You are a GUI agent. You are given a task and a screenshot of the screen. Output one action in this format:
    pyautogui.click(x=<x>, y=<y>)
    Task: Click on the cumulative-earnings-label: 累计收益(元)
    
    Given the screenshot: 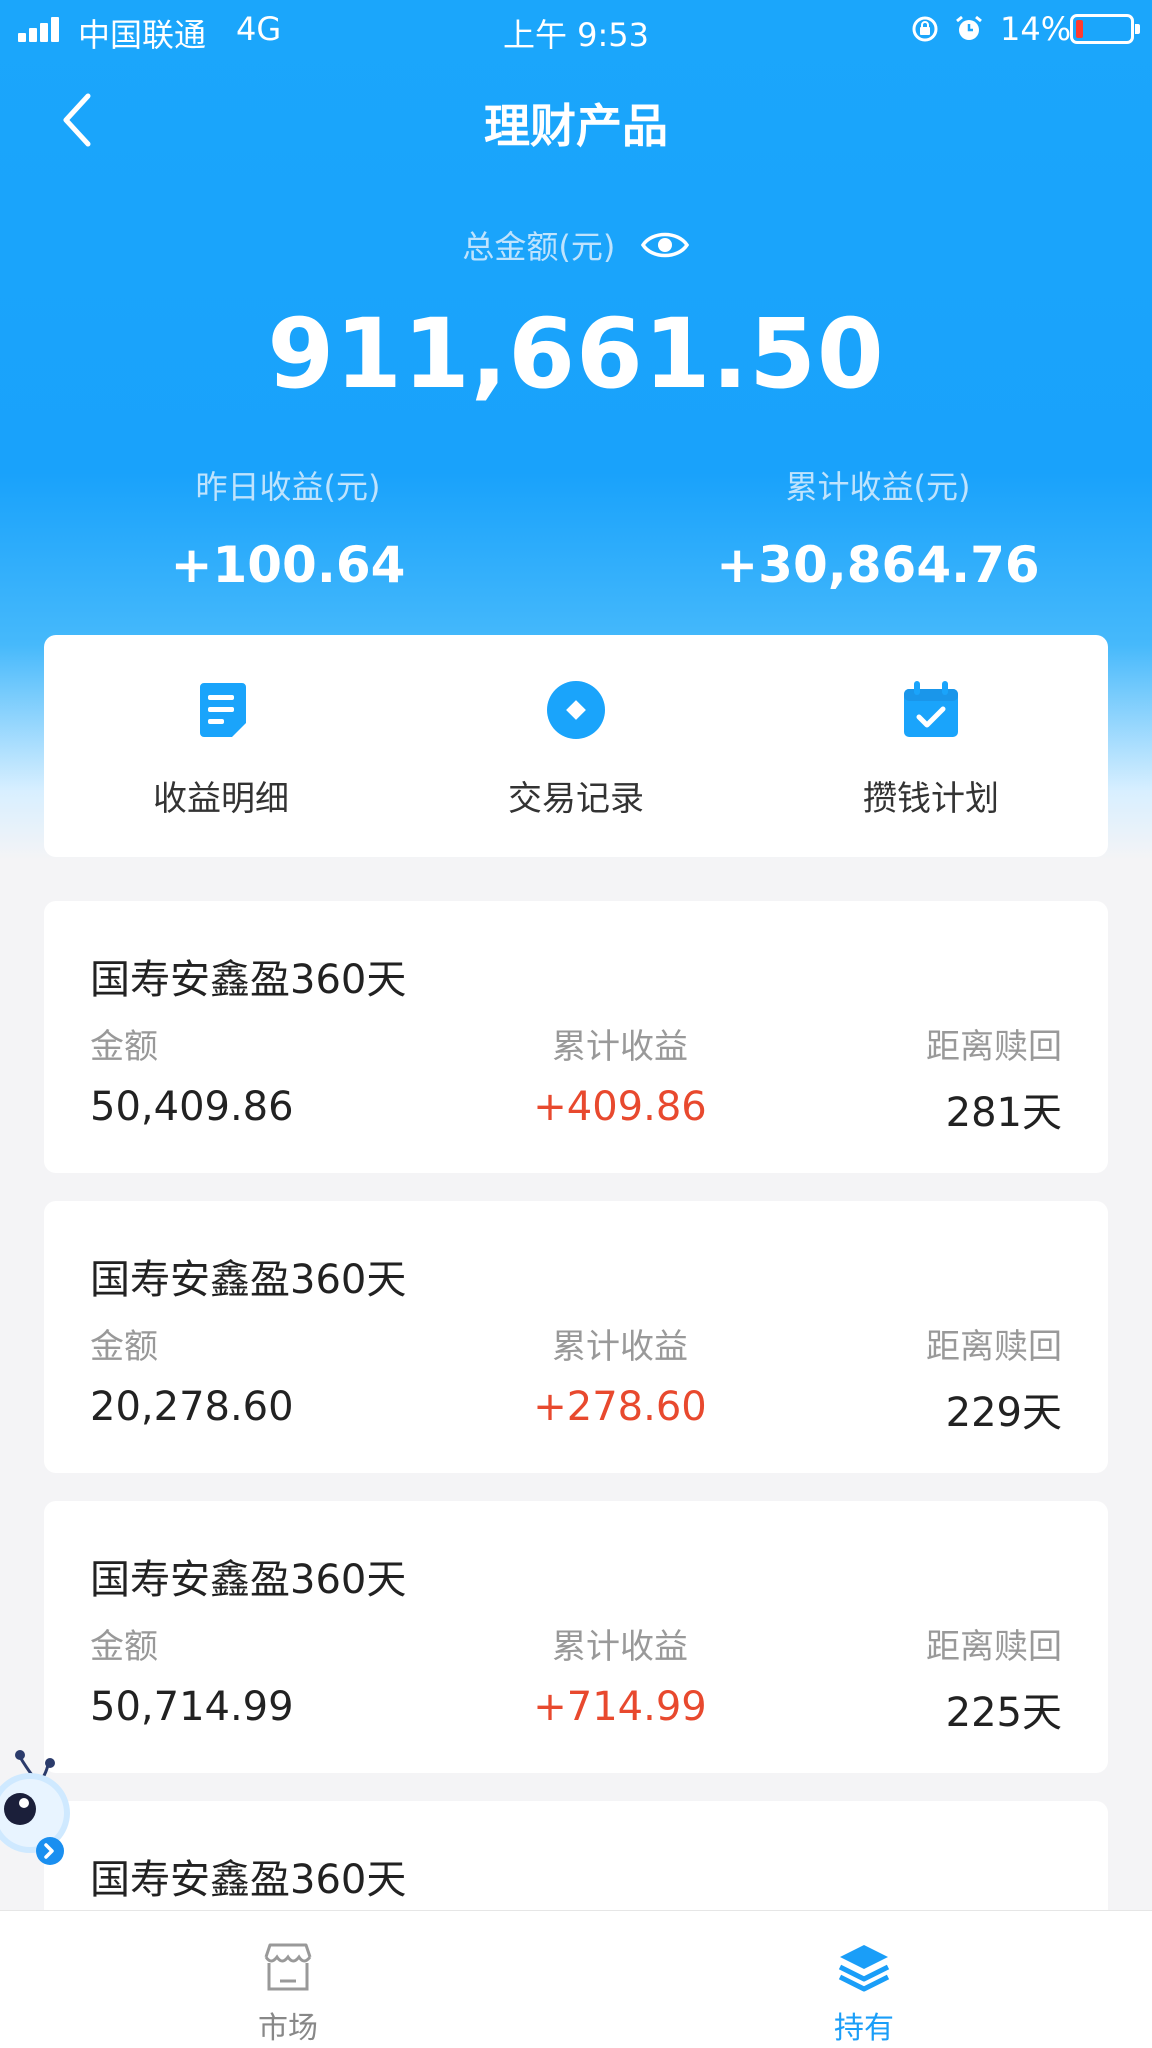 What is the action you would take?
    pyautogui.click(x=878, y=487)
    